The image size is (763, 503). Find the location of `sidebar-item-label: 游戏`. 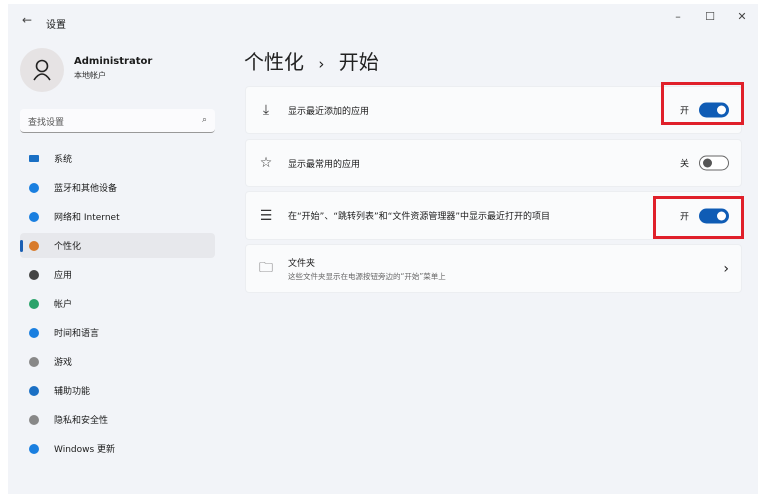

sidebar-item-label: 游戏 is located at coordinates (63, 363).